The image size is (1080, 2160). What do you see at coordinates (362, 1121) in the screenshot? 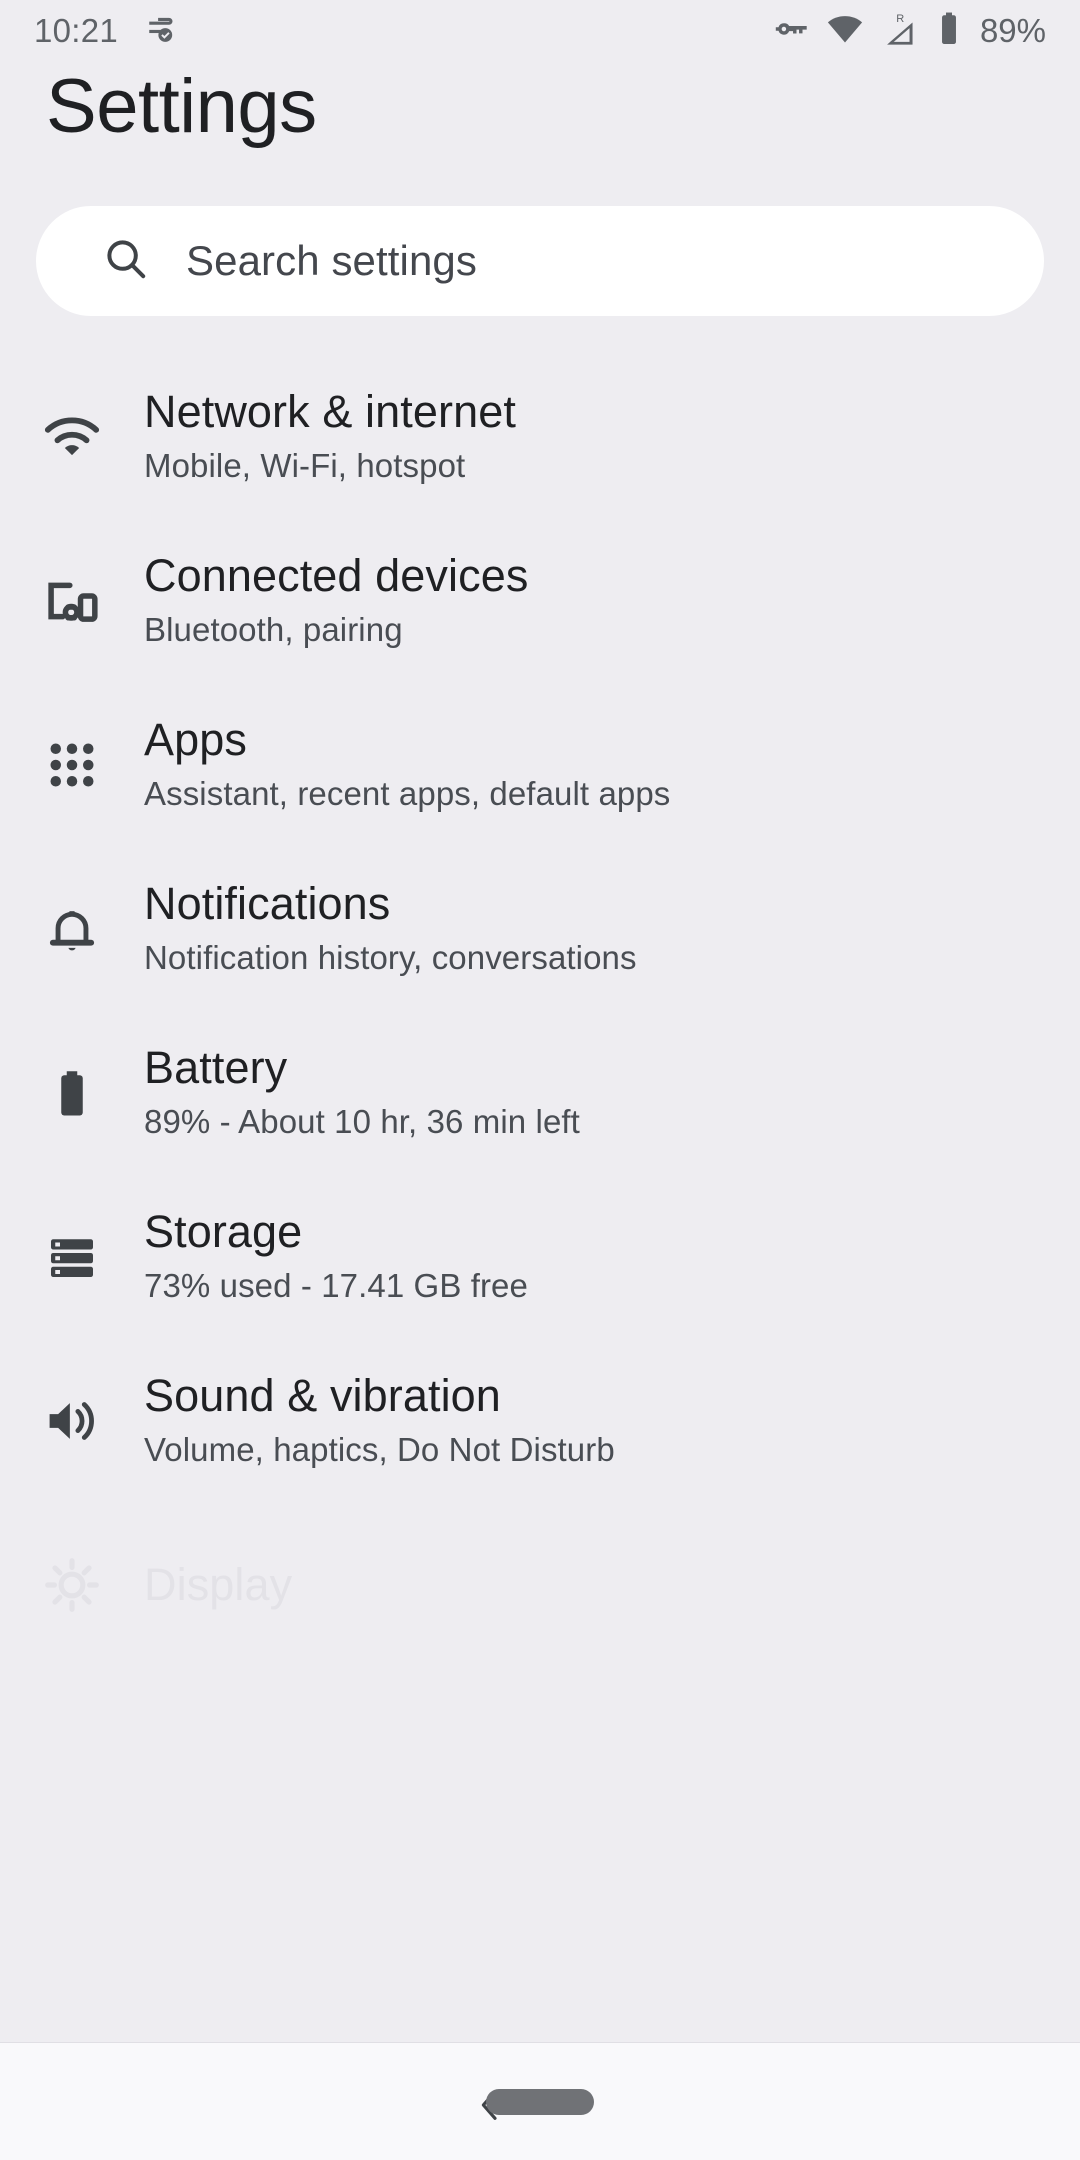
I see `list-item-subtitle: 89% - About 10 hr, 36 min left` at bounding box center [362, 1121].